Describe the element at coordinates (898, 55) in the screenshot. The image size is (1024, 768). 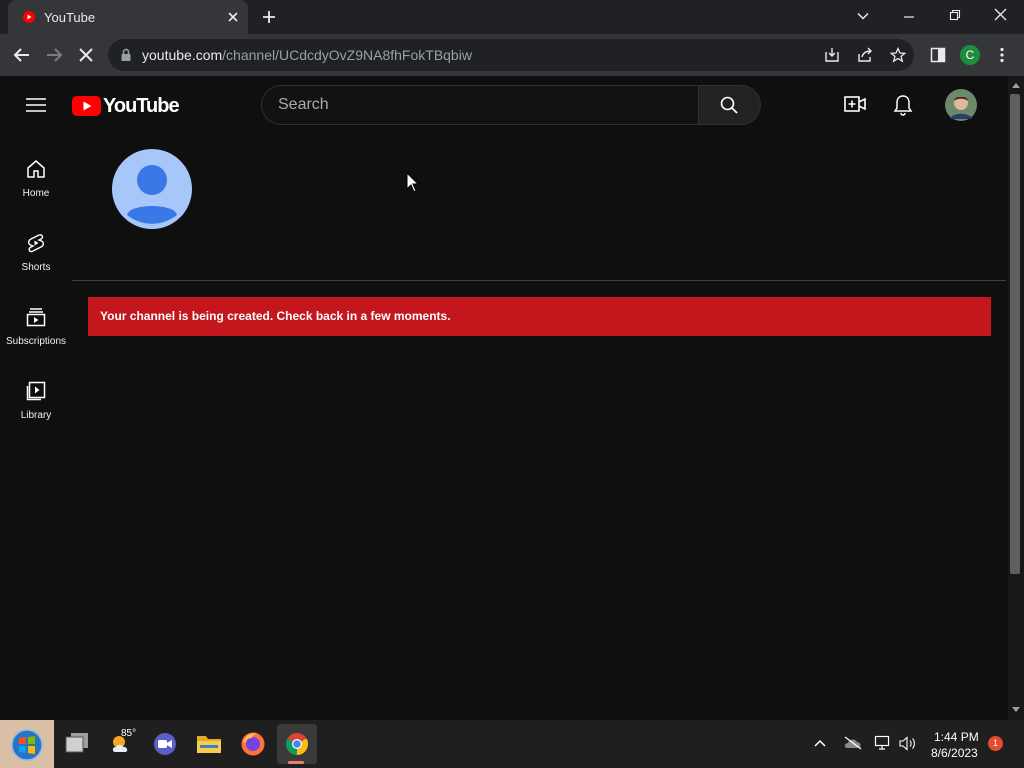
I see `bookmark-star-icon` at that location.